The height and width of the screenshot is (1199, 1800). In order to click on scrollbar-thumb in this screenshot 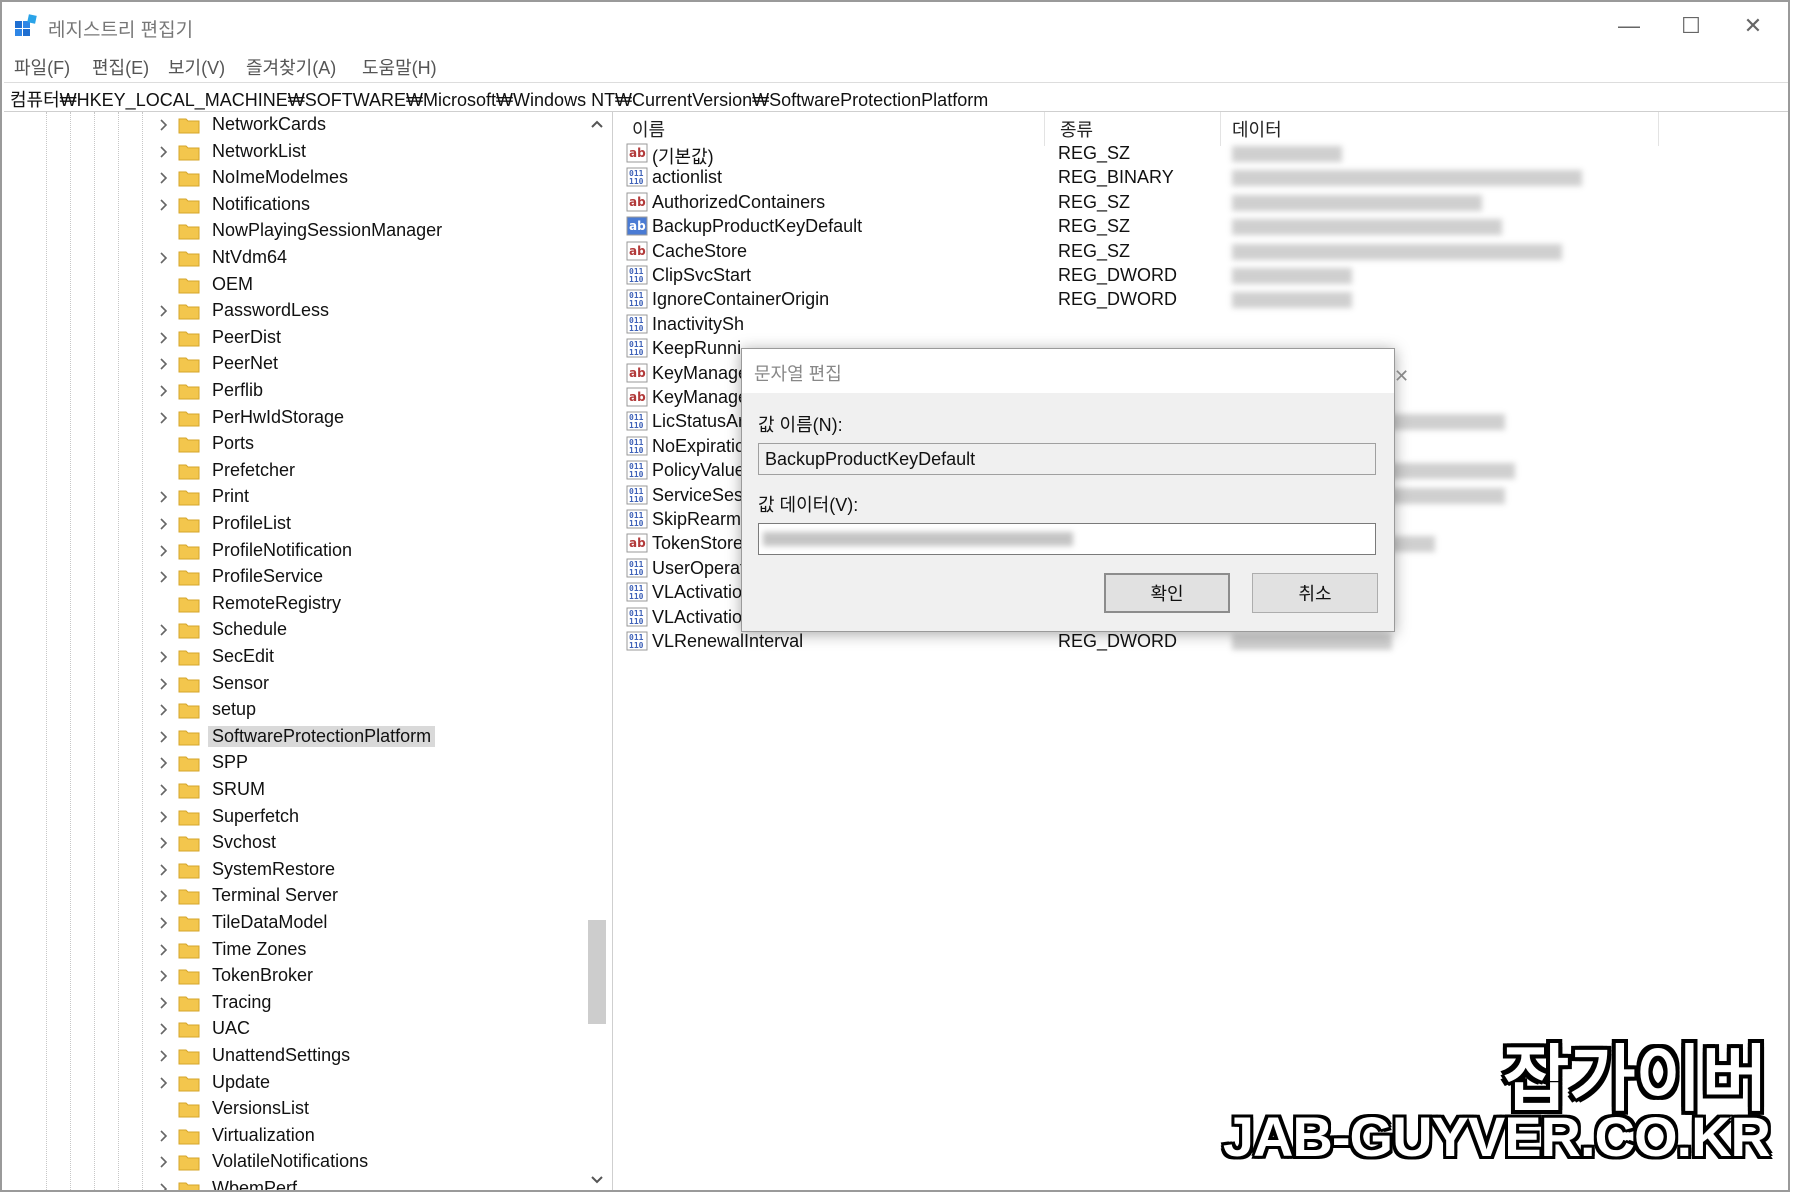, I will do `click(597, 972)`.